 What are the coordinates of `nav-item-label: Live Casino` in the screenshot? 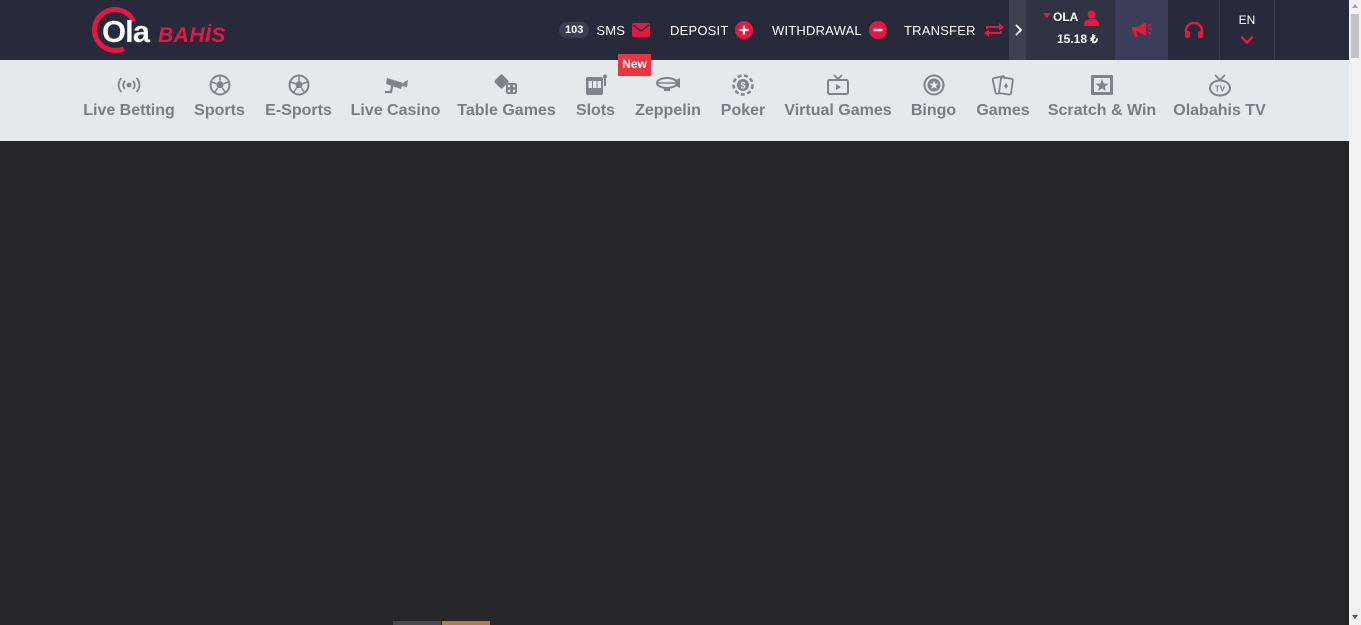 It's located at (395, 110).